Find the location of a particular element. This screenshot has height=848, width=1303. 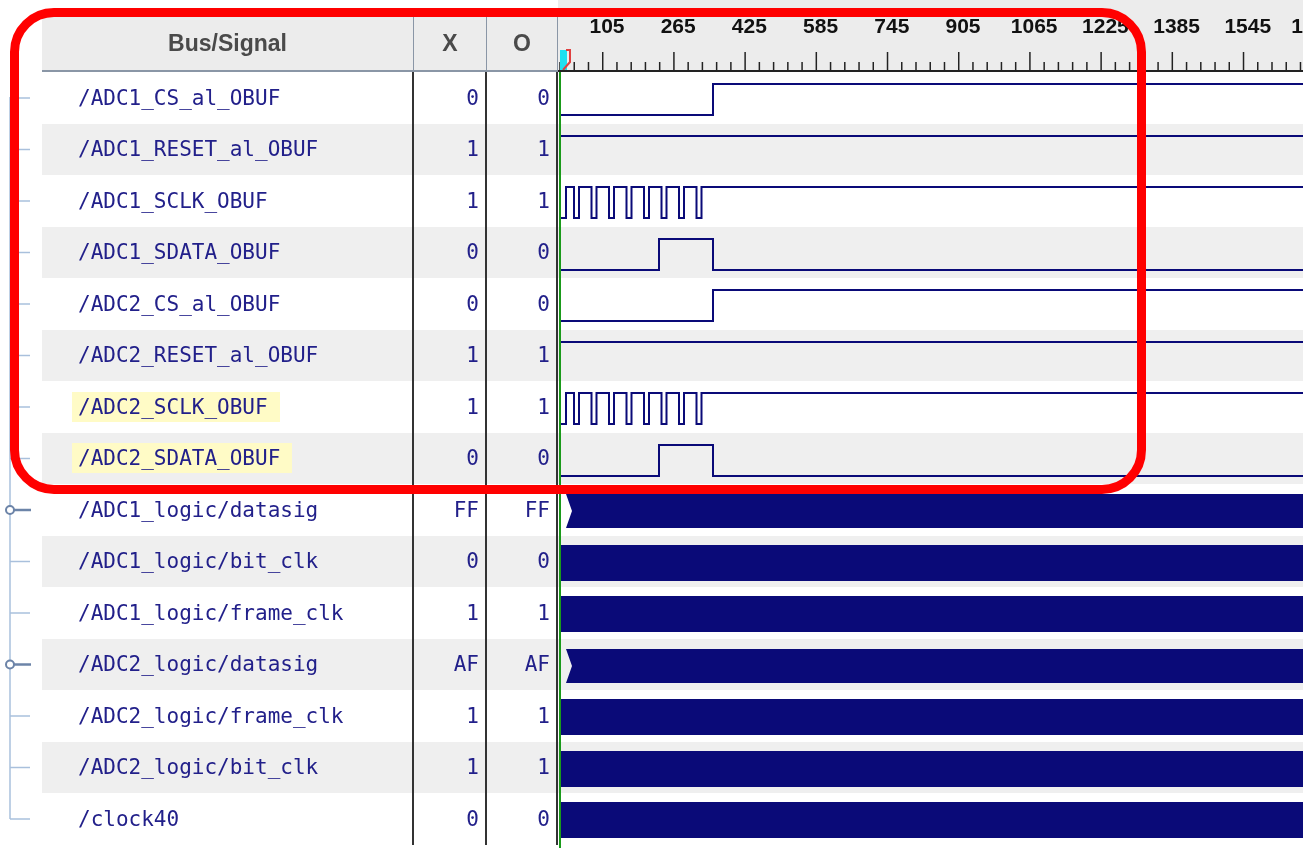

ruler-label: 745 is located at coordinates (892, 26).